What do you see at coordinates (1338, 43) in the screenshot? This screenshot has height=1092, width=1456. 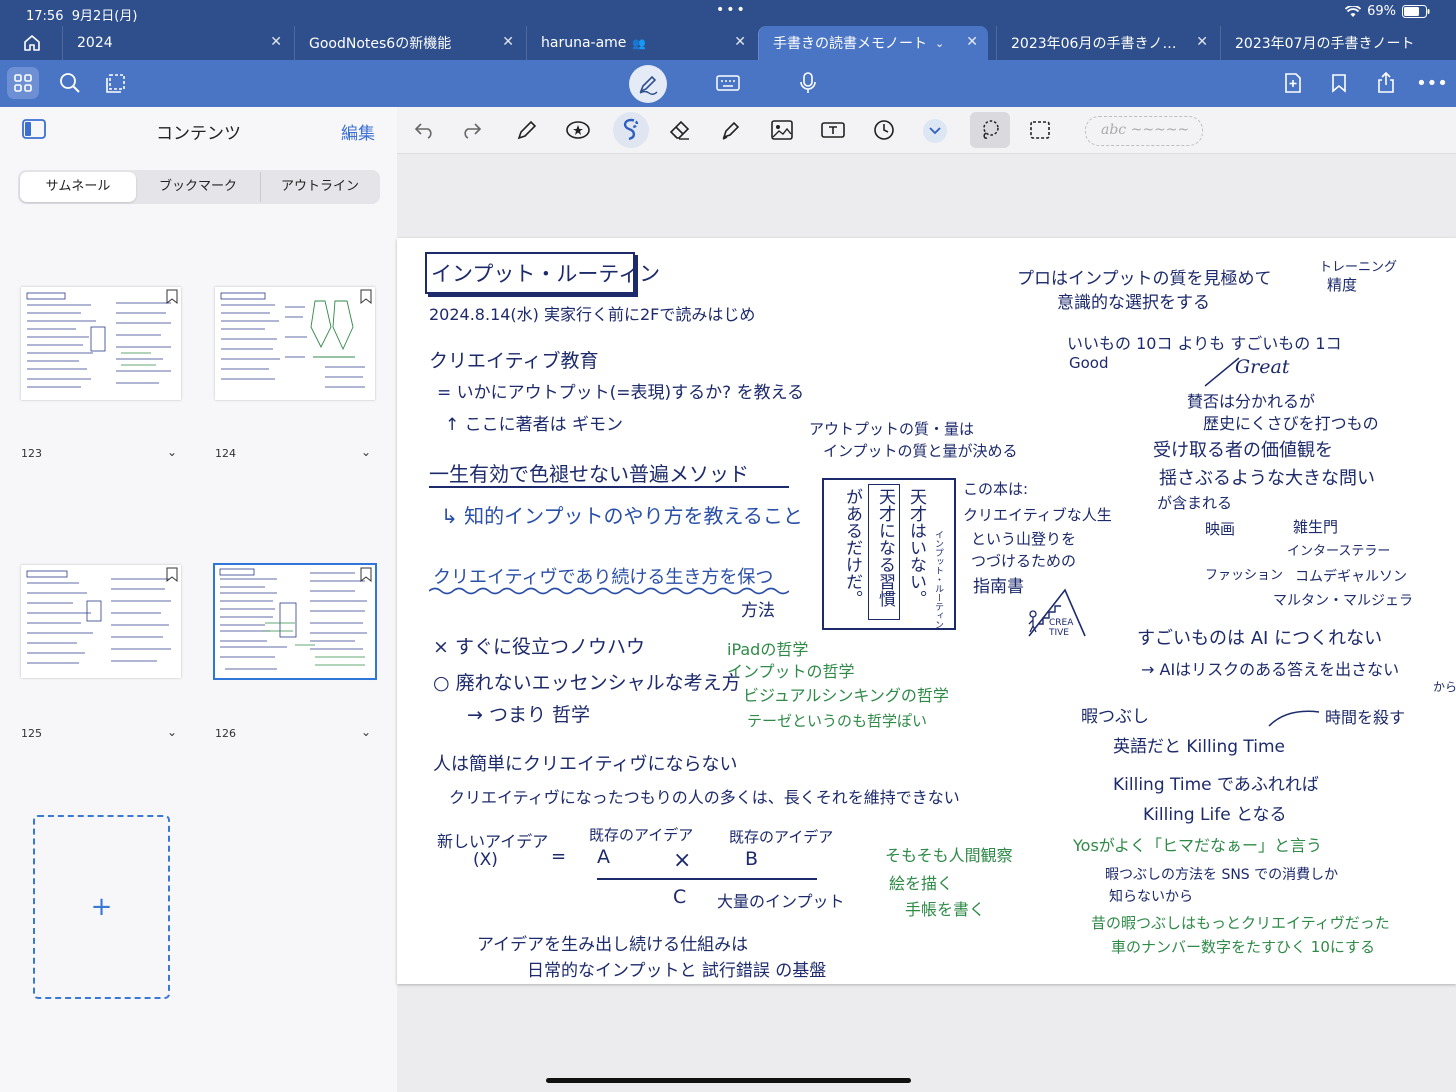 I see `tab-2023-07: 2023年07月の手書きノート` at bounding box center [1338, 43].